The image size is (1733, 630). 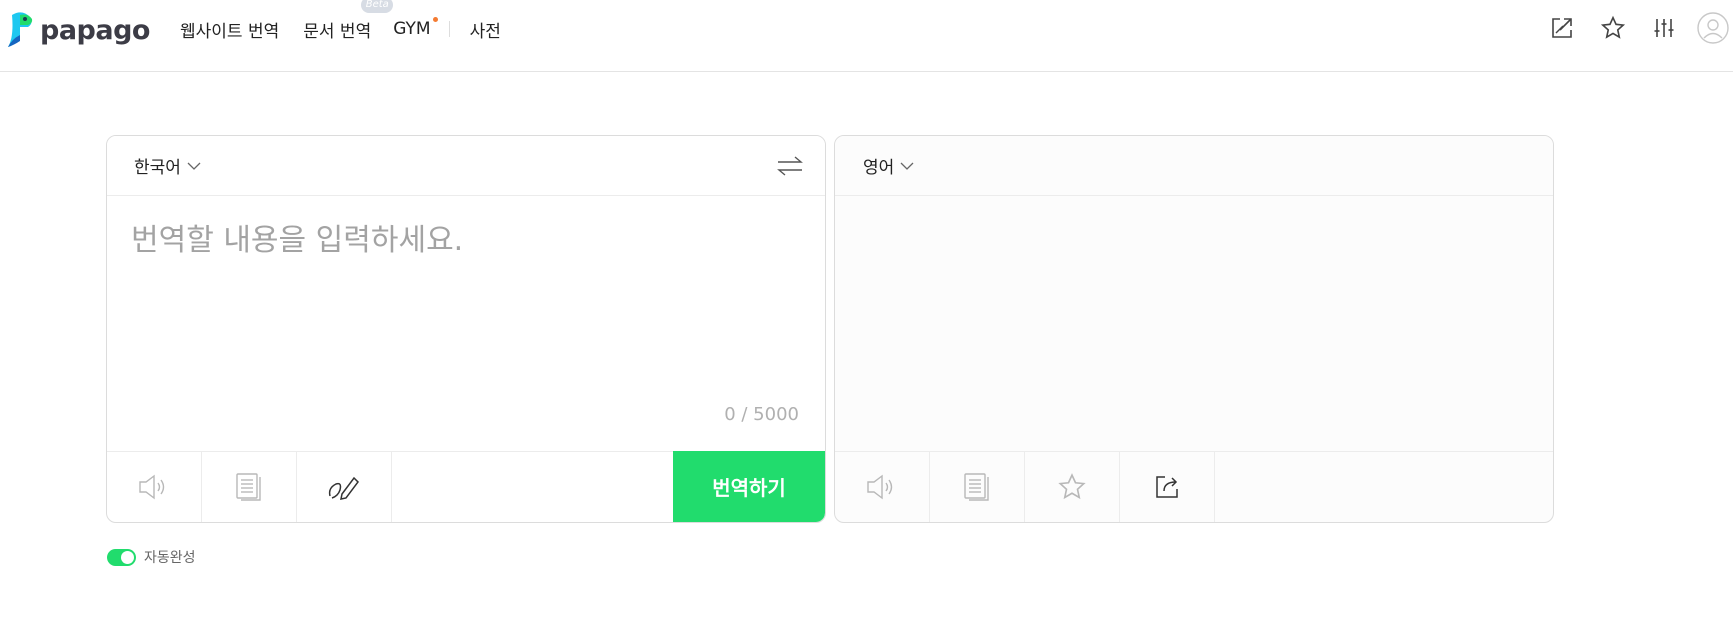 I want to click on favorites-button, so click(x=1613, y=28).